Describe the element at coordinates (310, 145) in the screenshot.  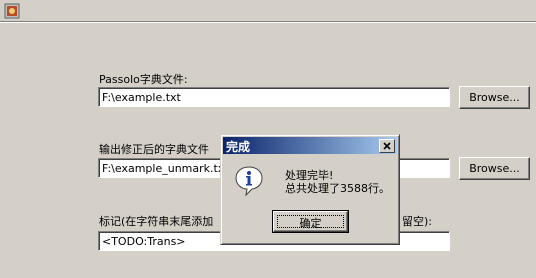
I see `dialog-title-bar: 完成` at that location.